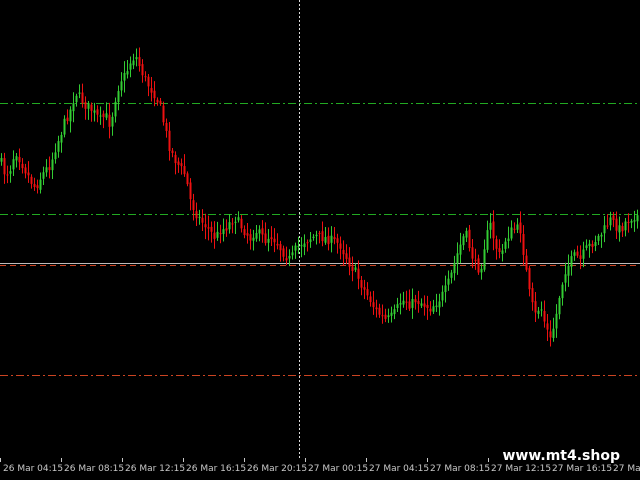 The width and height of the screenshot is (640, 480). Describe the element at coordinates (521, 469) in the screenshot. I see `x-tick-label: 27 Mar 12:15` at that location.